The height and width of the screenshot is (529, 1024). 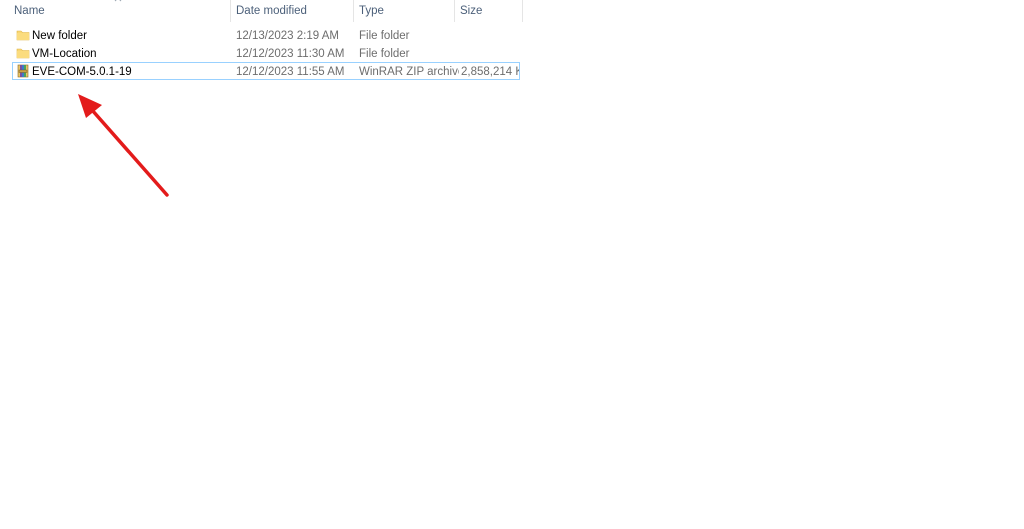 What do you see at coordinates (82, 72) in the screenshot?
I see `file-name: EVE-COM-5.0.1-19` at bounding box center [82, 72].